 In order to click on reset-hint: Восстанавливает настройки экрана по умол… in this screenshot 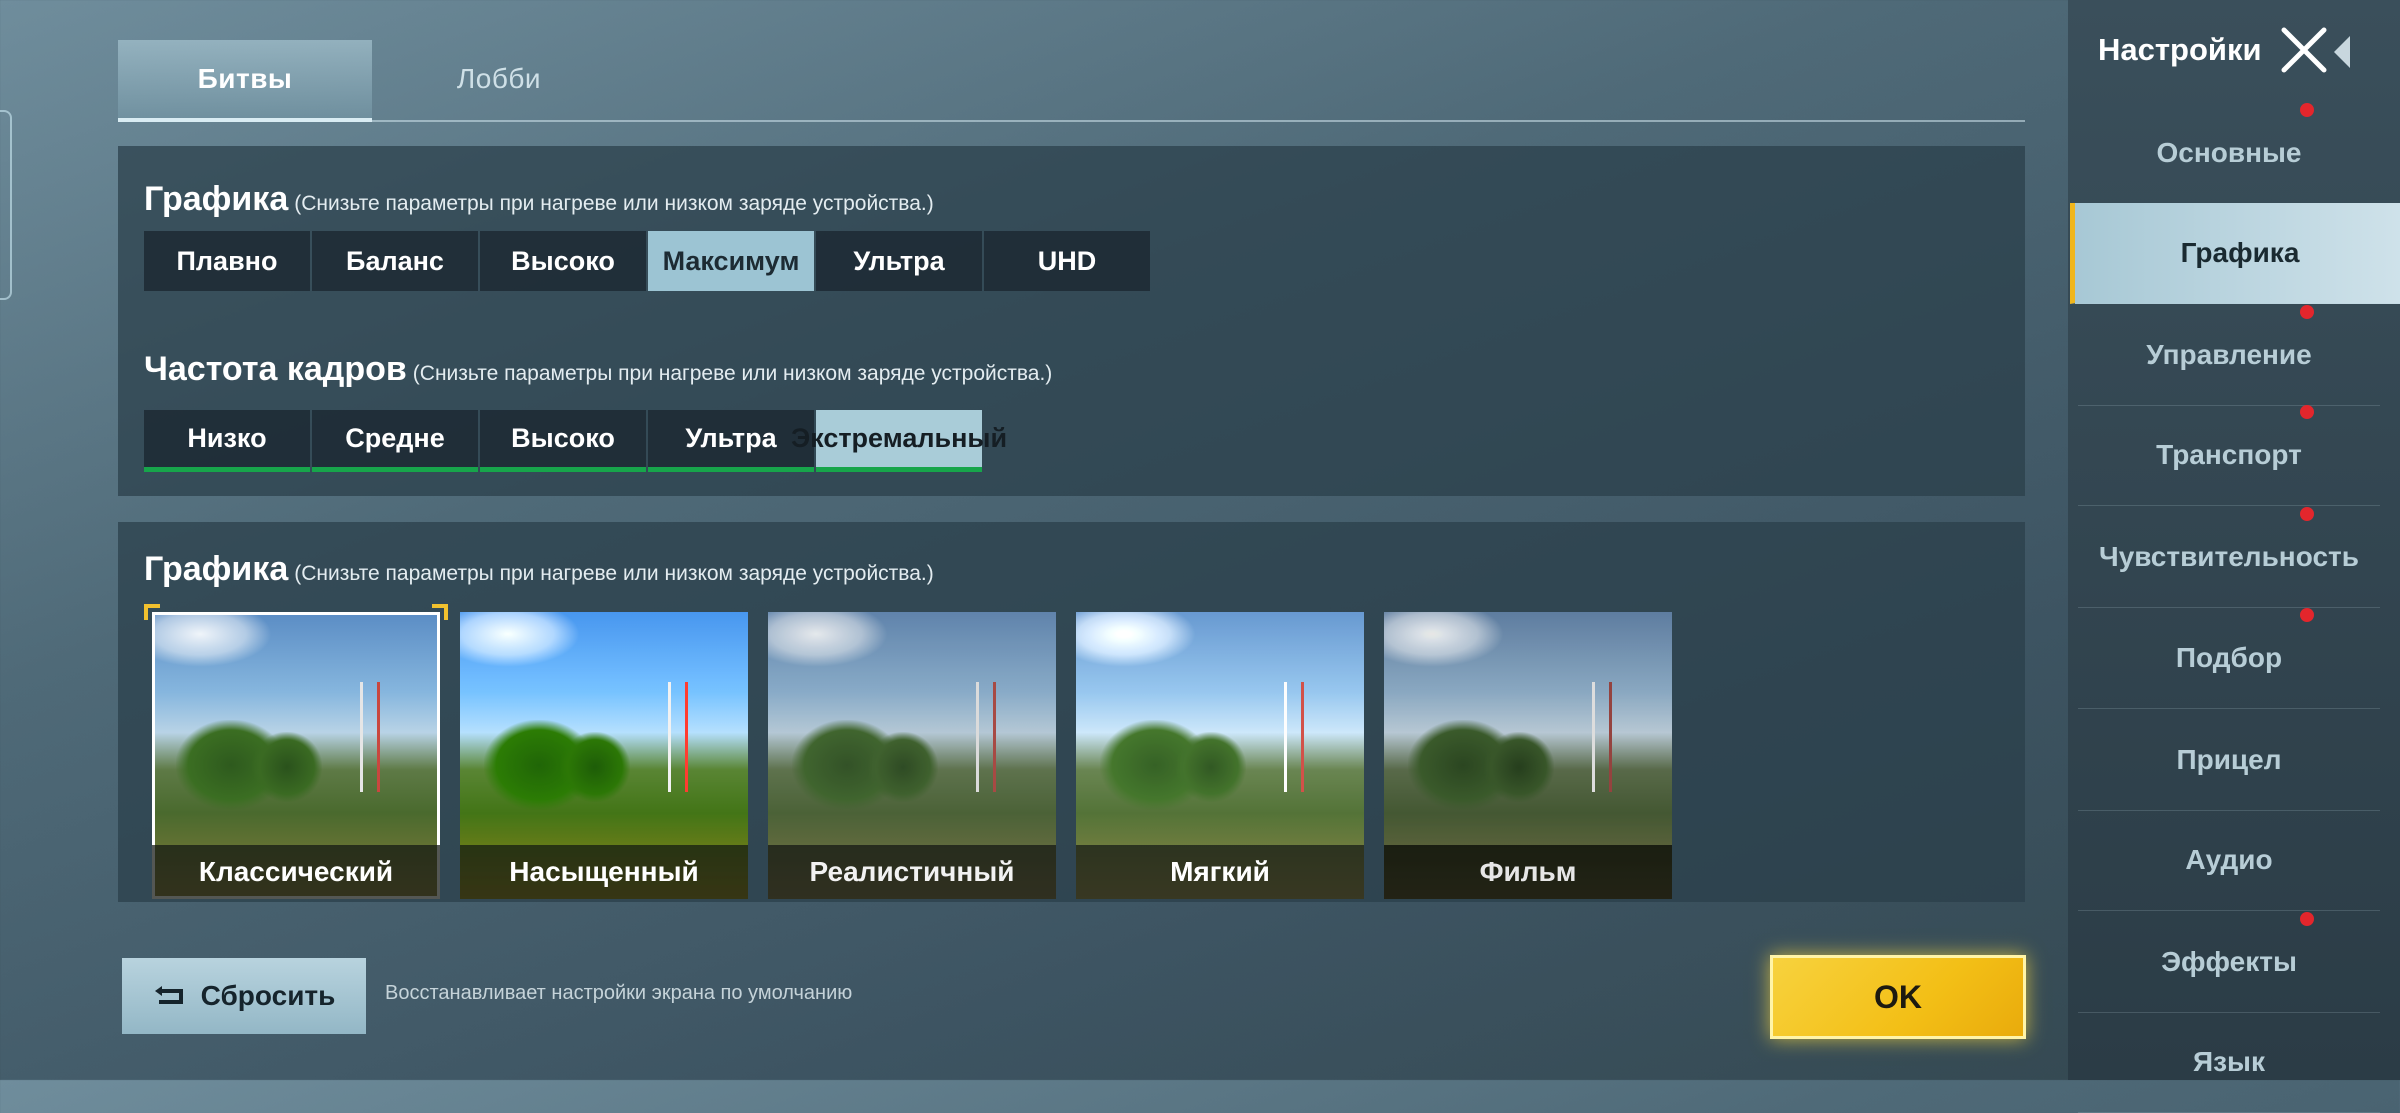, I will do `click(619, 993)`.